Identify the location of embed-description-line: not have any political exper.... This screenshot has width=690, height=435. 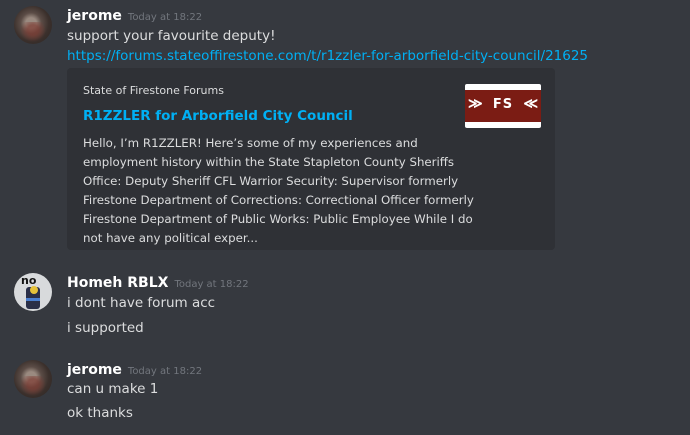
(170, 238).